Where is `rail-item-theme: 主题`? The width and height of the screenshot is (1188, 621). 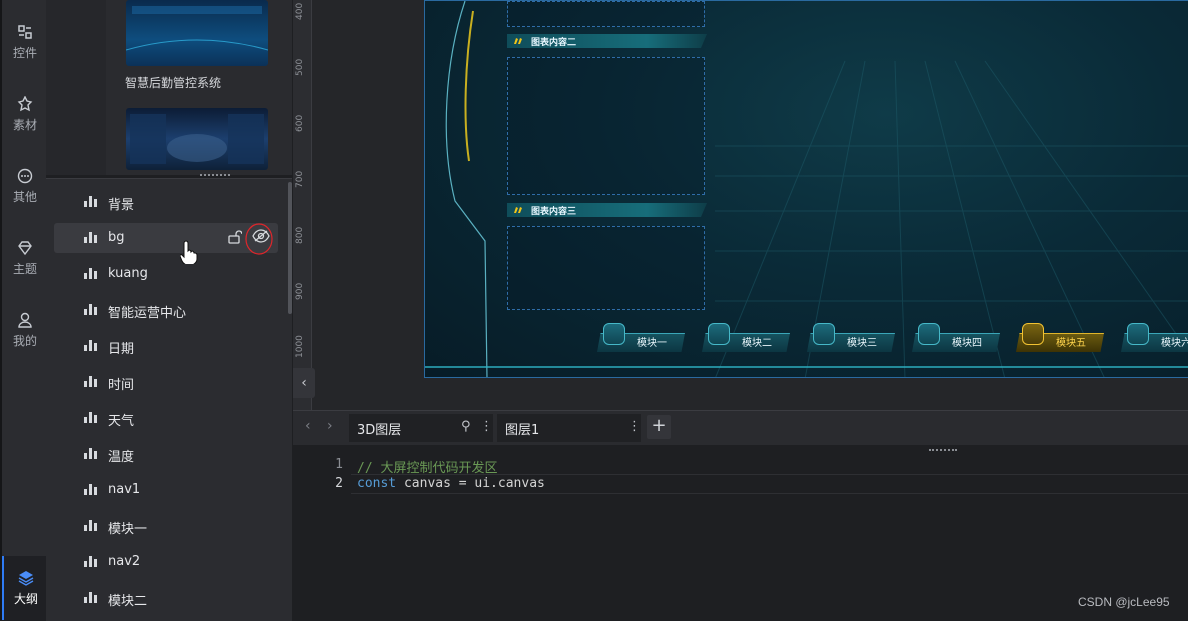
rail-item-theme: 主题 is located at coordinates (25, 258).